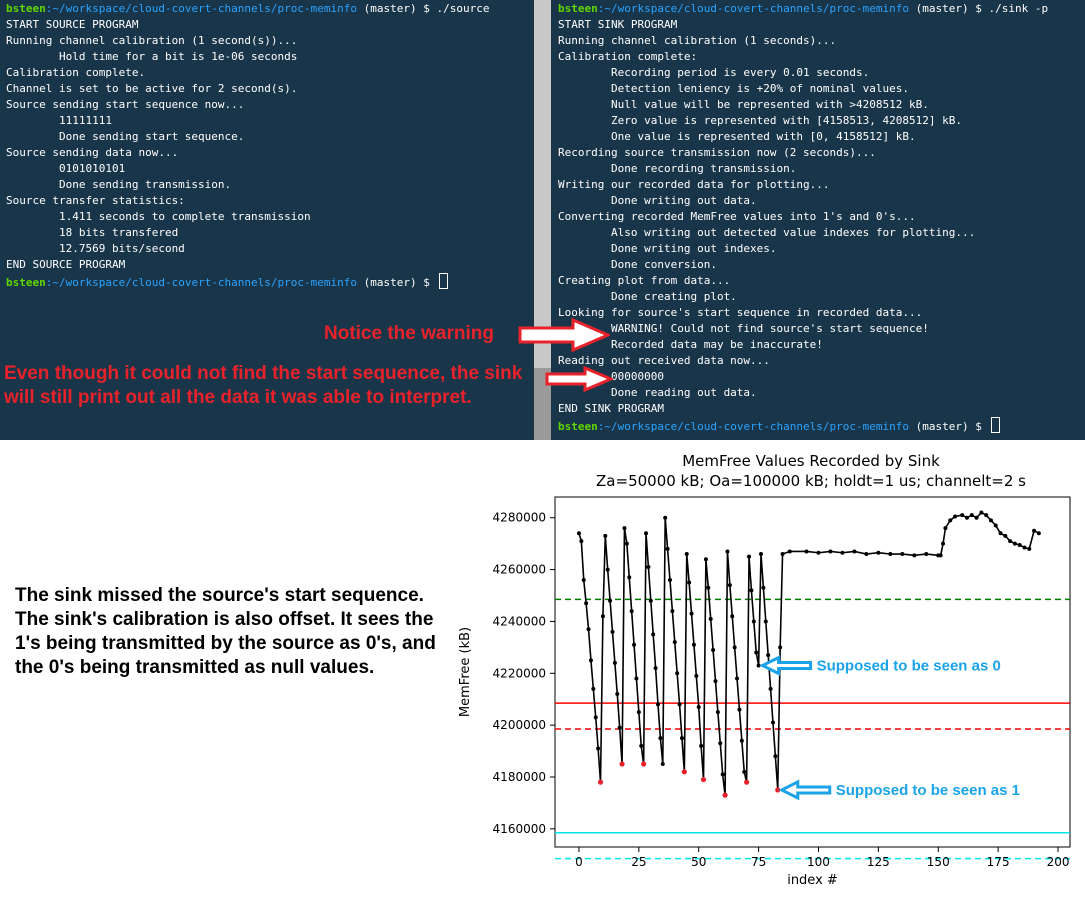 This screenshot has width=1085, height=901. What do you see at coordinates (818, 862) in the screenshot?
I see `x-tick-label: 100` at bounding box center [818, 862].